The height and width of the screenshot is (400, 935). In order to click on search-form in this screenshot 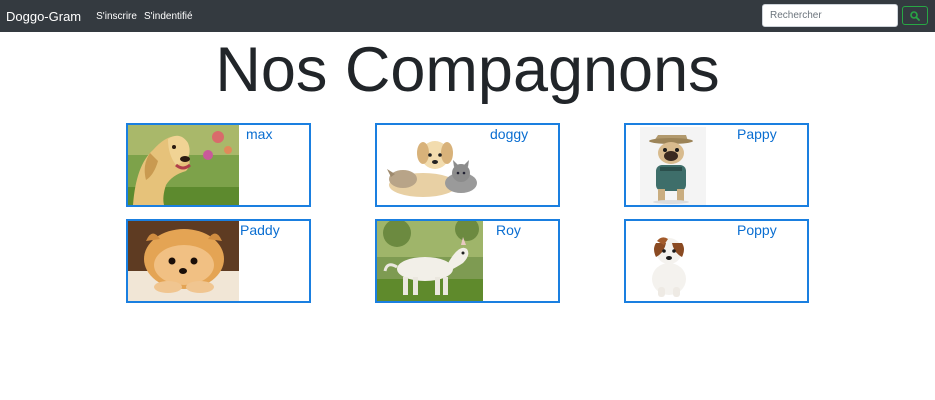, I will do `click(845, 15)`.